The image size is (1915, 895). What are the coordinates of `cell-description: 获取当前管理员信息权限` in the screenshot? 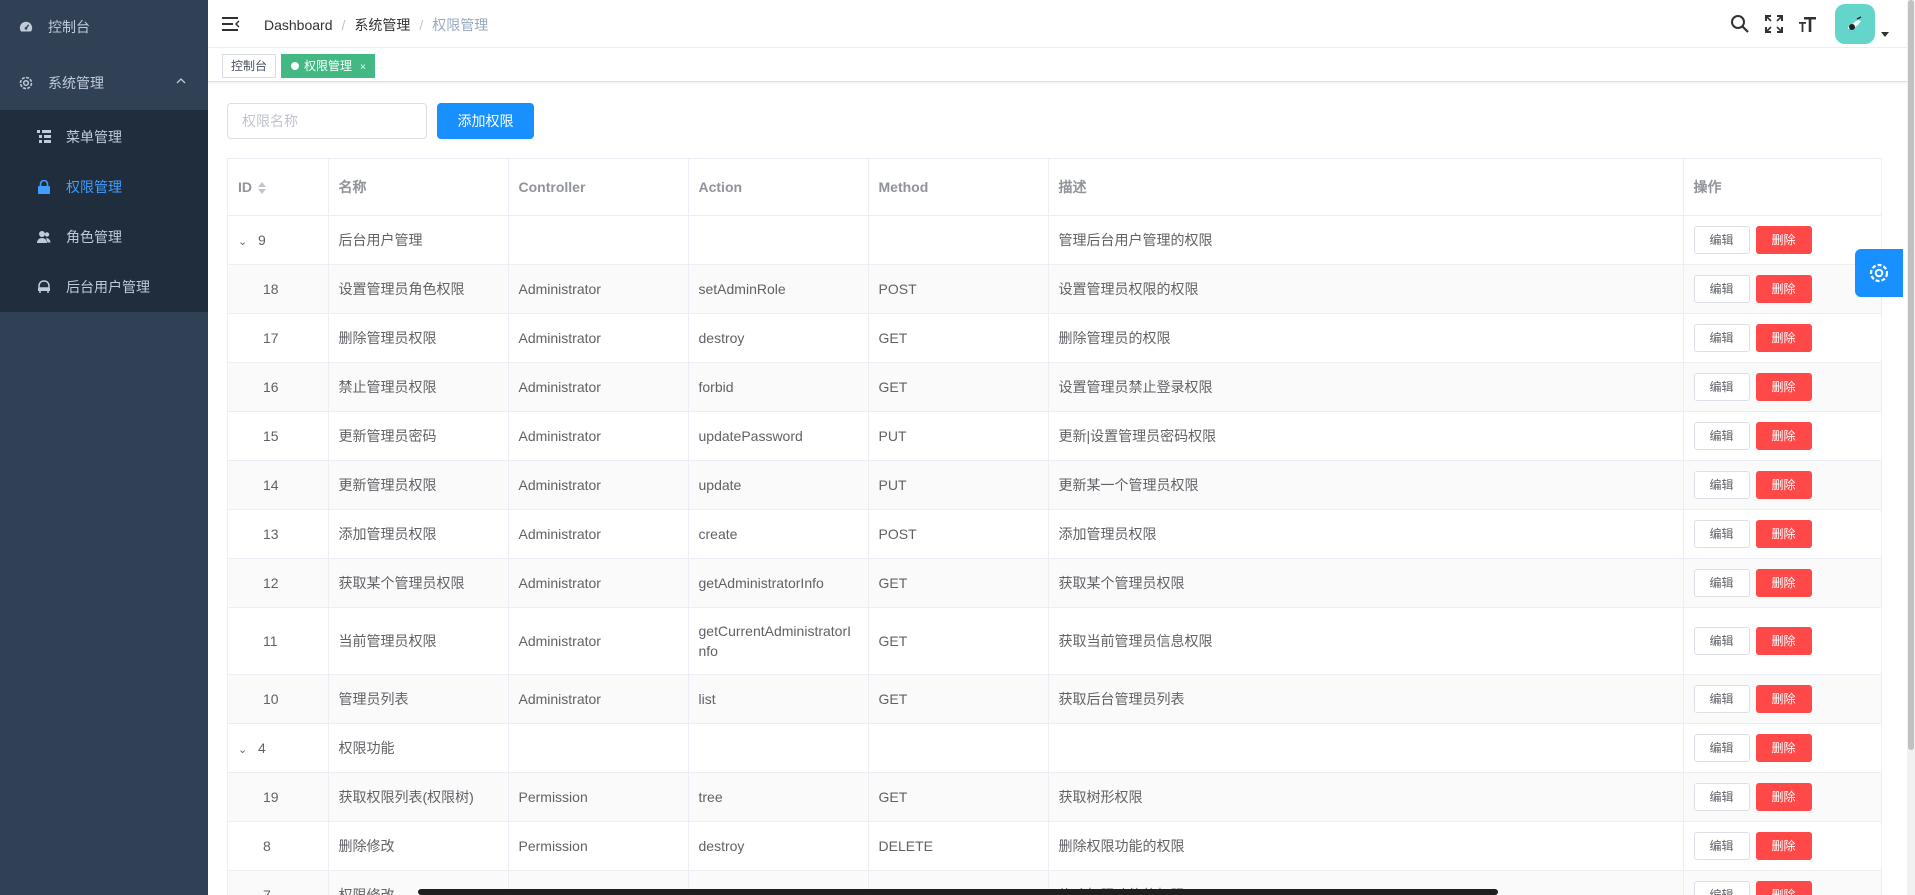 It's located at (1366, 641).